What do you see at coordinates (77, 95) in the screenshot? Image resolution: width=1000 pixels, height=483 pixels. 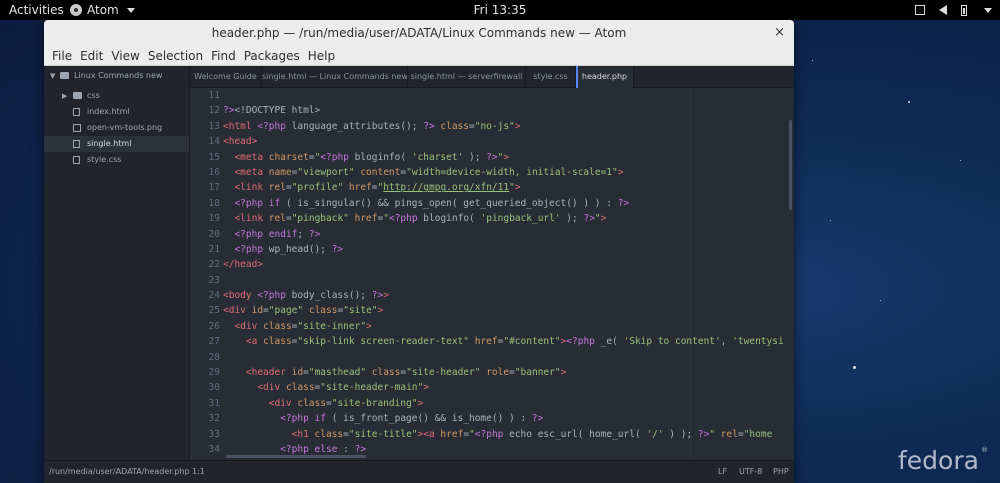 I see `folder-icon` at bounding box center [77, 95].